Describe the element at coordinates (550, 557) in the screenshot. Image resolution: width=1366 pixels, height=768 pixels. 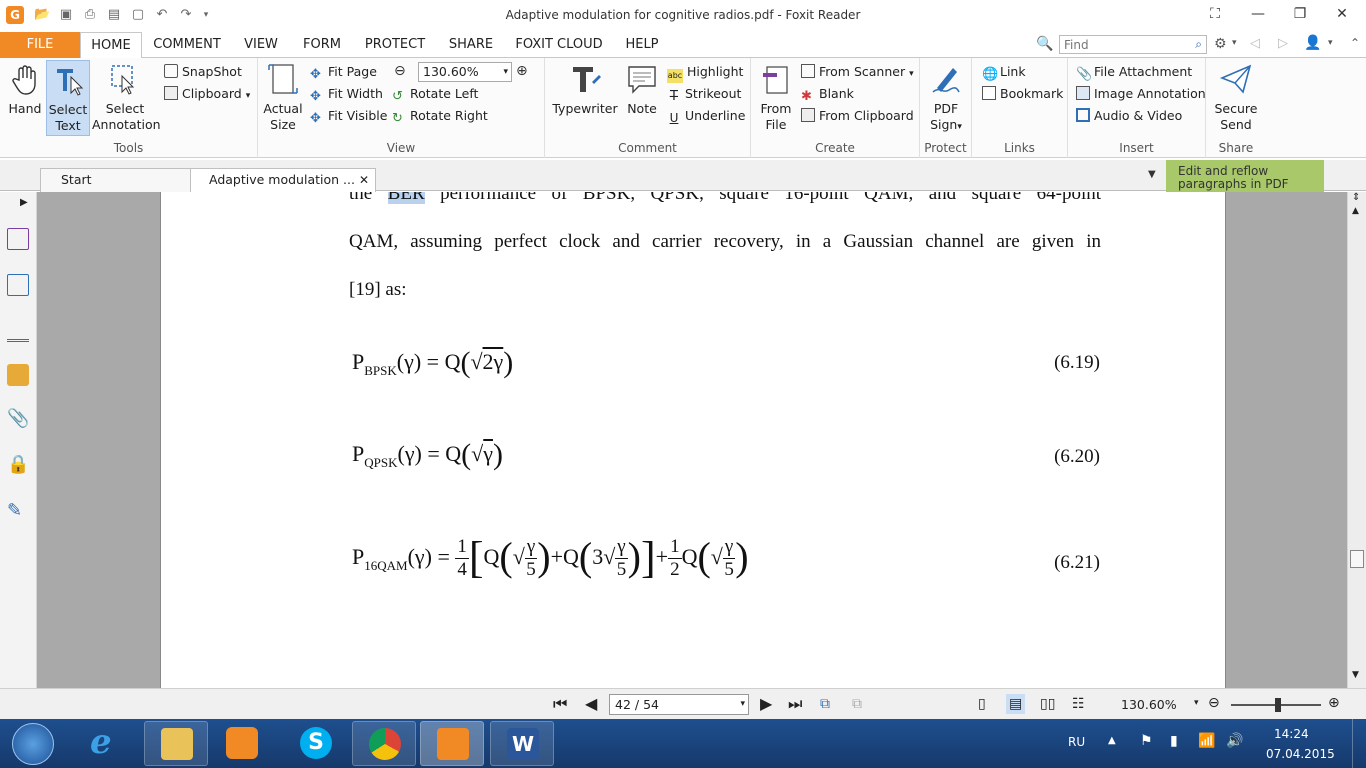
I see `equation-6-21: P16QAM(γ) = 1 4 [Q(√ γ 5)+Q(3√ γ 5)]+ 1 2 Q(√ γ 5)` at that location.